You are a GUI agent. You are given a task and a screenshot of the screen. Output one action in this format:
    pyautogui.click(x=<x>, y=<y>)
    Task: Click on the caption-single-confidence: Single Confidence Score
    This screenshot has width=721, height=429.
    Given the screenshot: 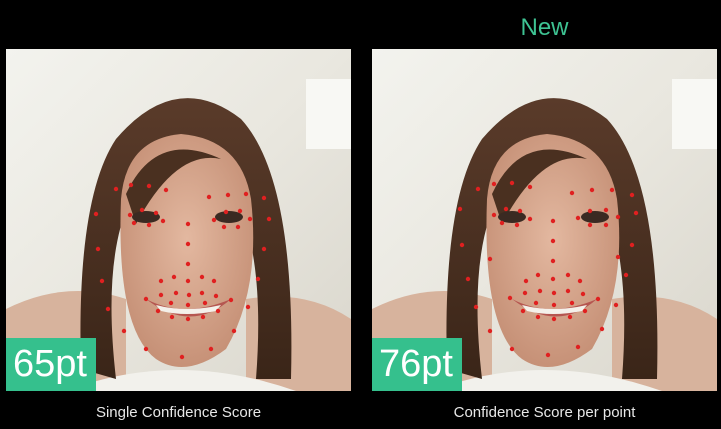 What is the action you would take?
    pyautogui.click(x=178, y=412)
    